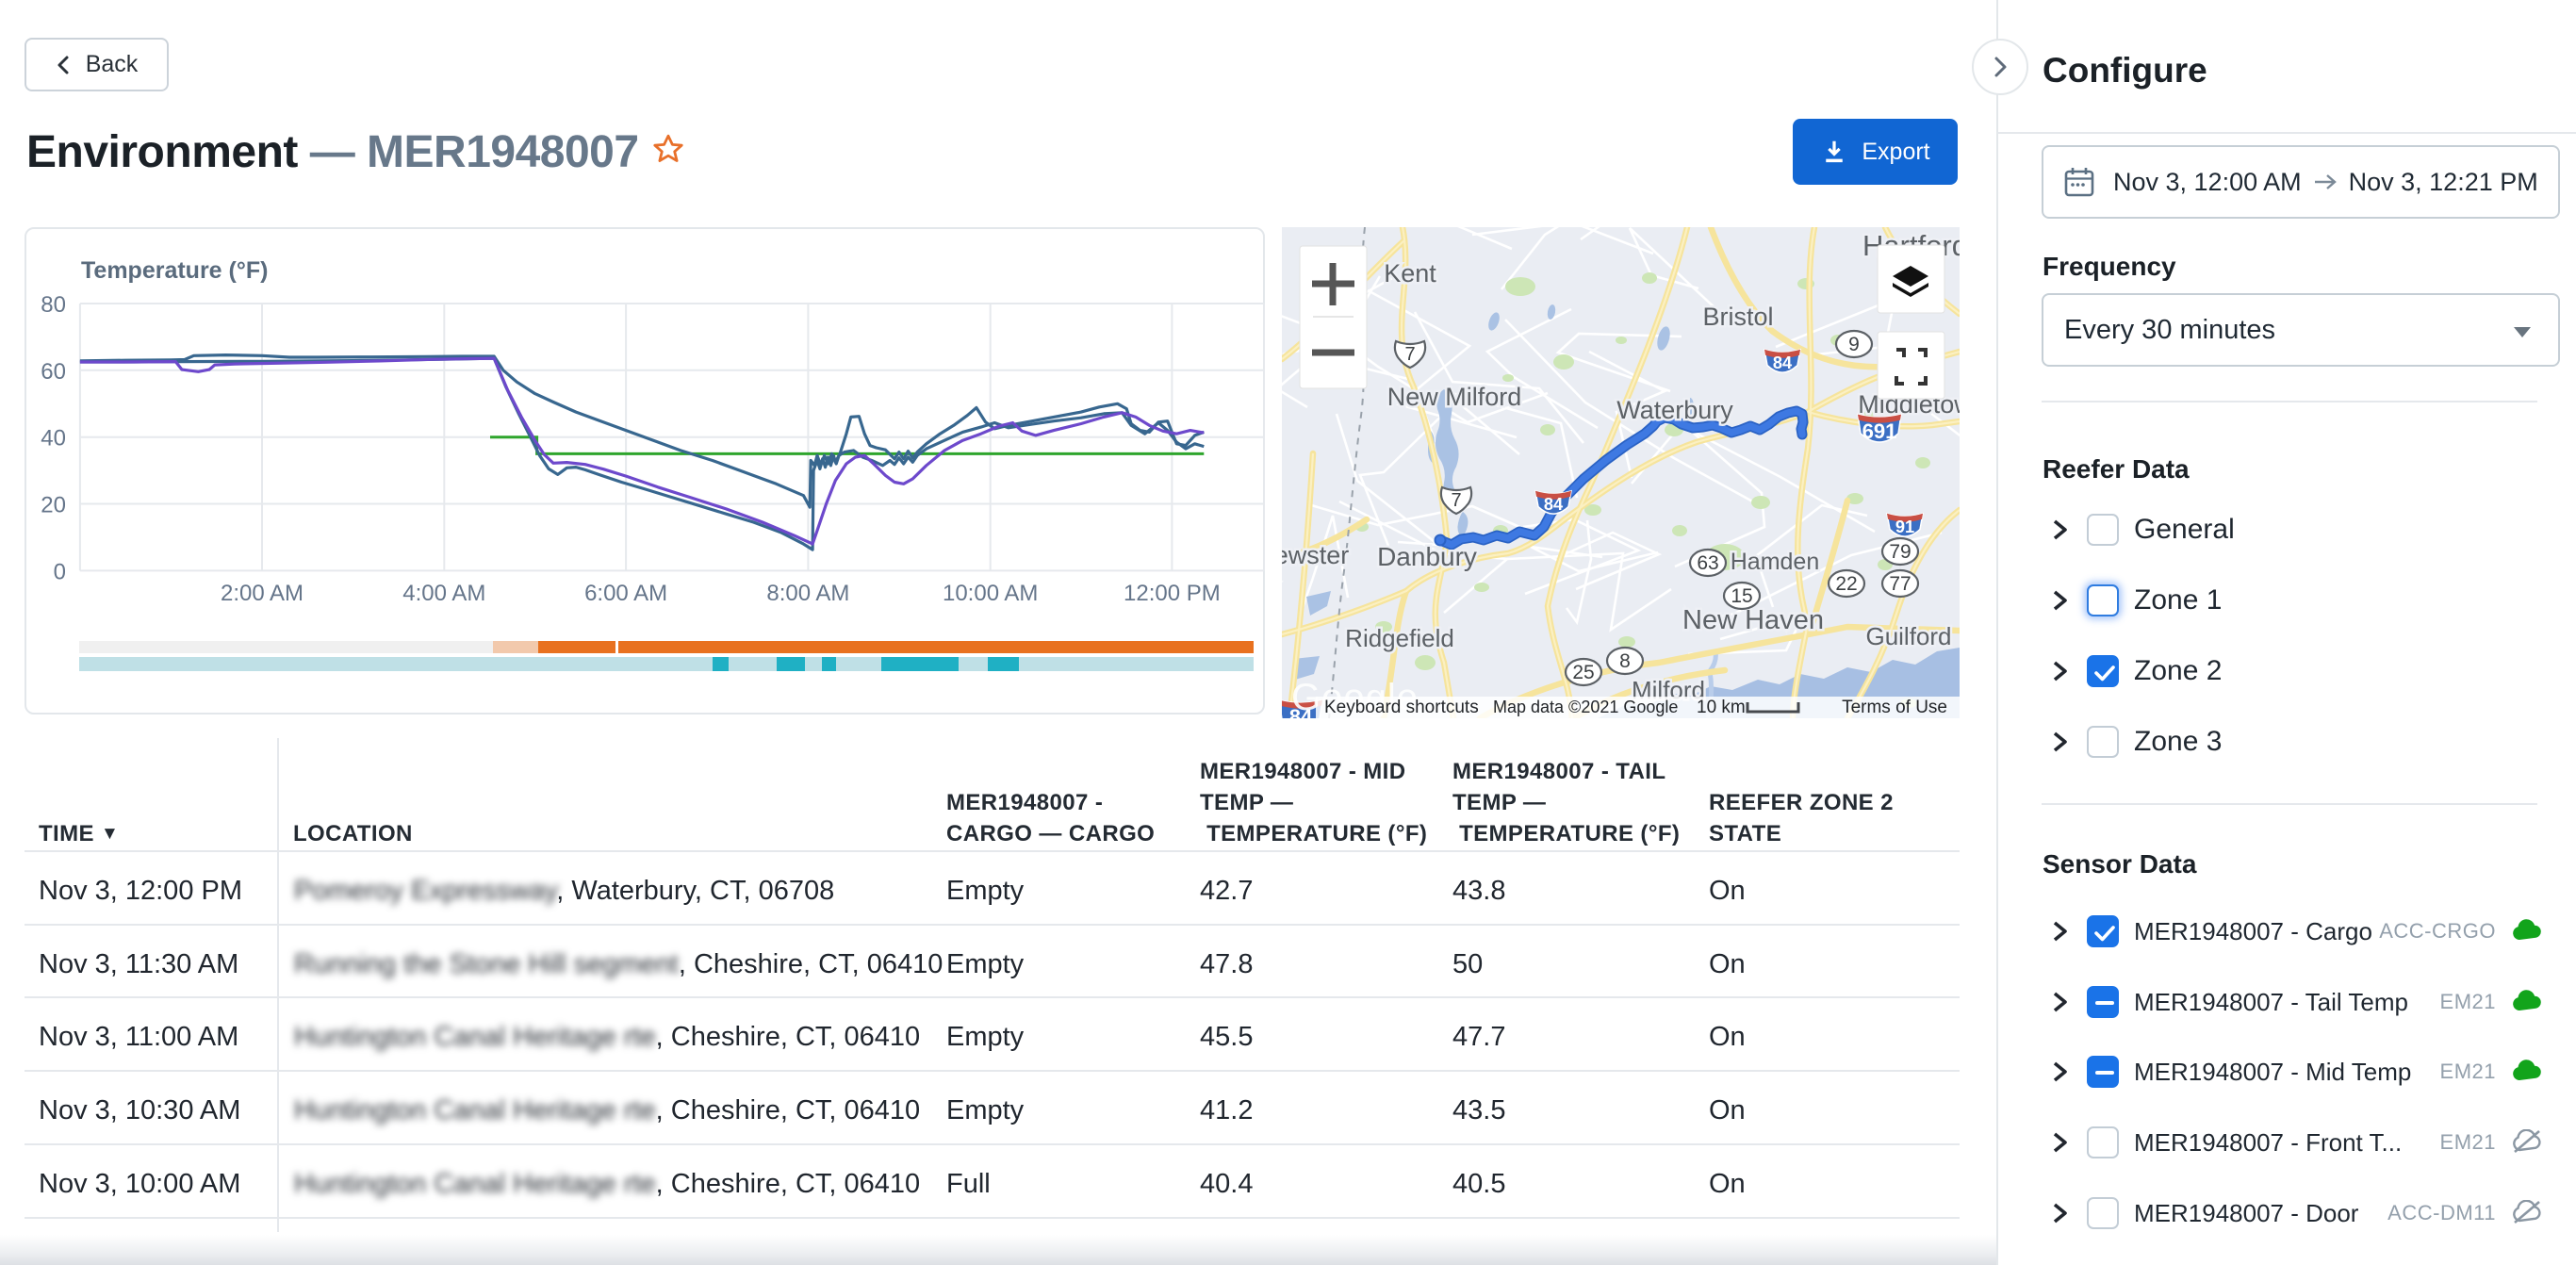  I want to click on svg-text: 20, so click(53, 506).